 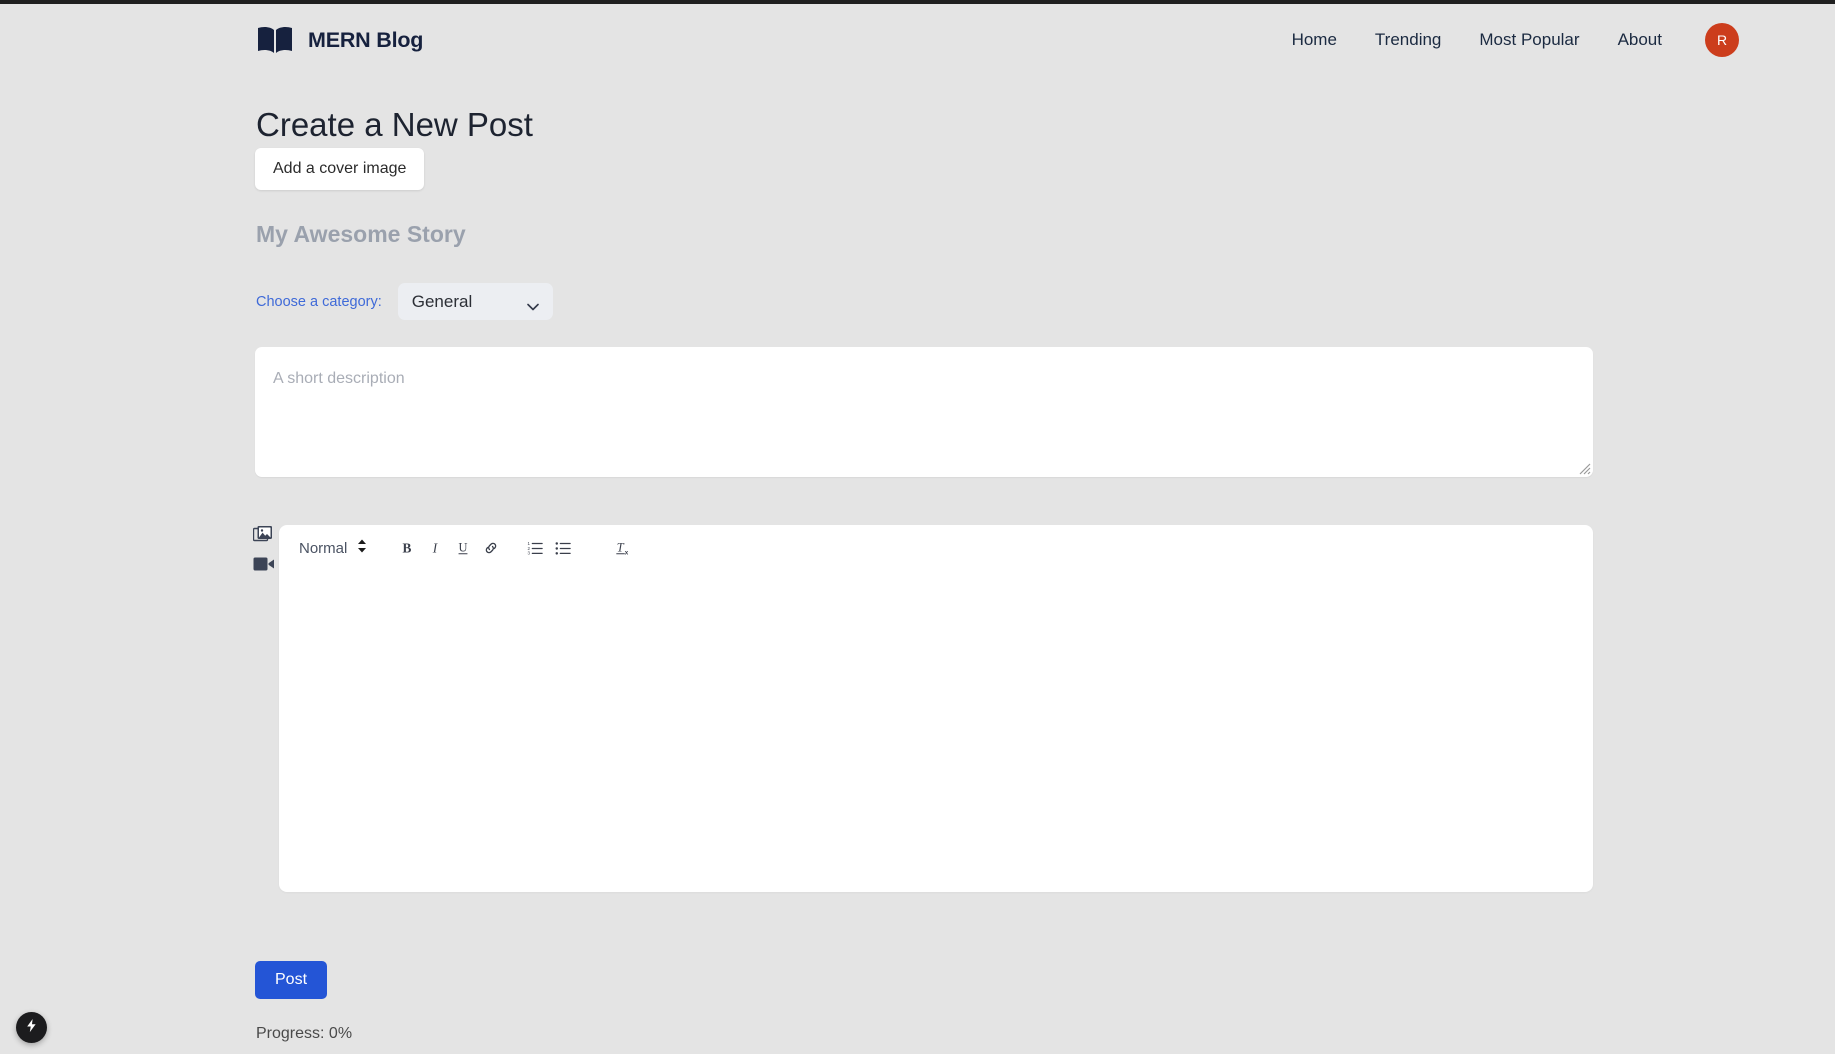 What do you see at coordinates (1529, 40) in the screenshot?
I see `nav-link-most-popular: Most Popular` at bounding box center [1529, 40].